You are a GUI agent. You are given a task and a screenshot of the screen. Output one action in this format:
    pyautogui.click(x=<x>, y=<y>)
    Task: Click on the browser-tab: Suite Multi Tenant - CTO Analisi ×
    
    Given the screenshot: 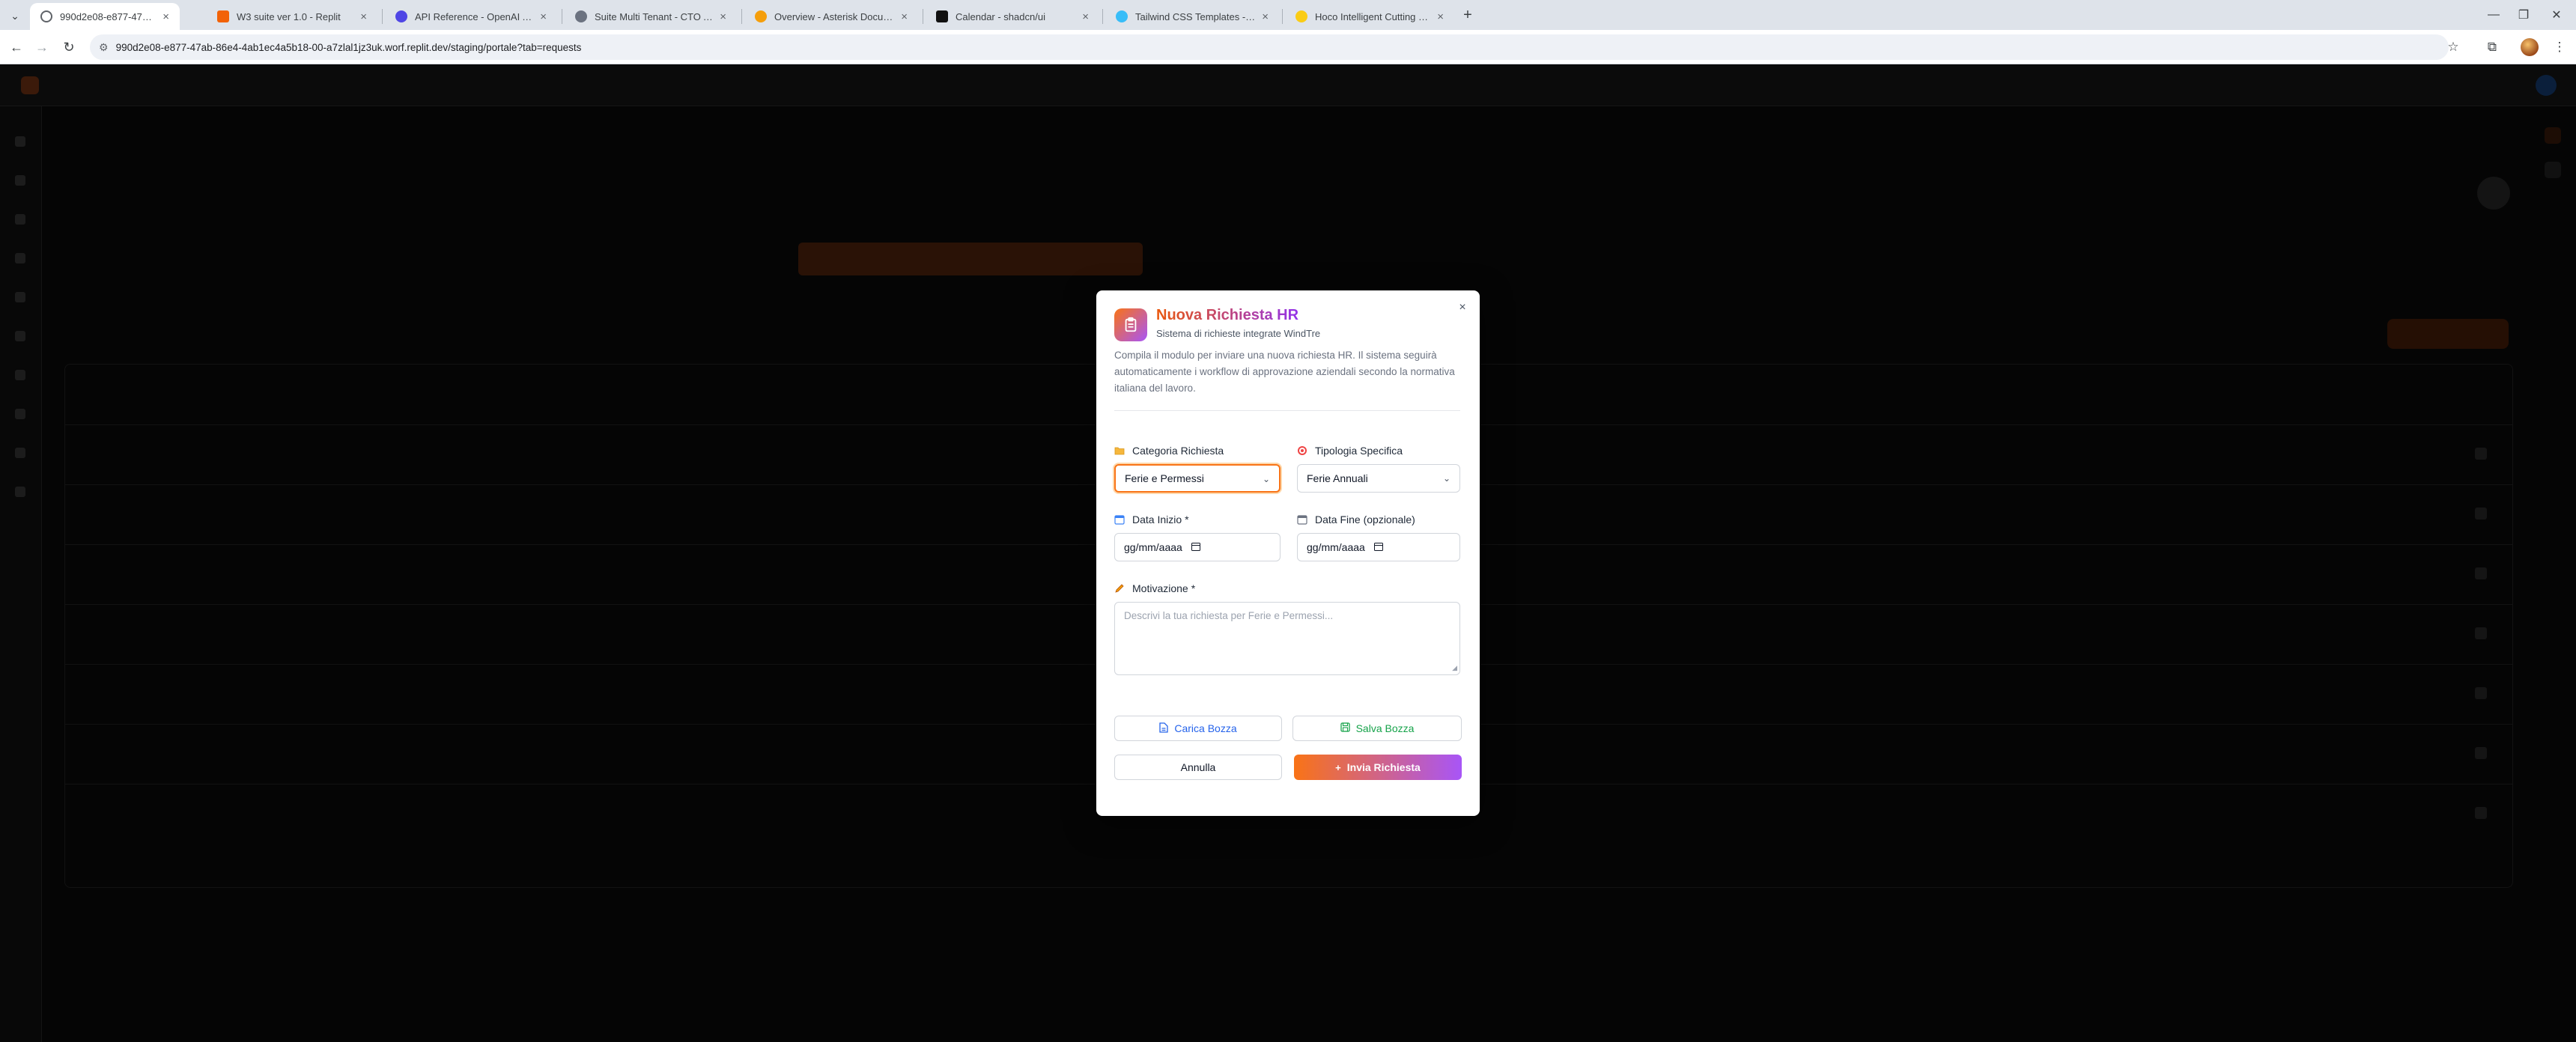 What is the action you would take?
    pyautogui.click(x=651, y=17)
    